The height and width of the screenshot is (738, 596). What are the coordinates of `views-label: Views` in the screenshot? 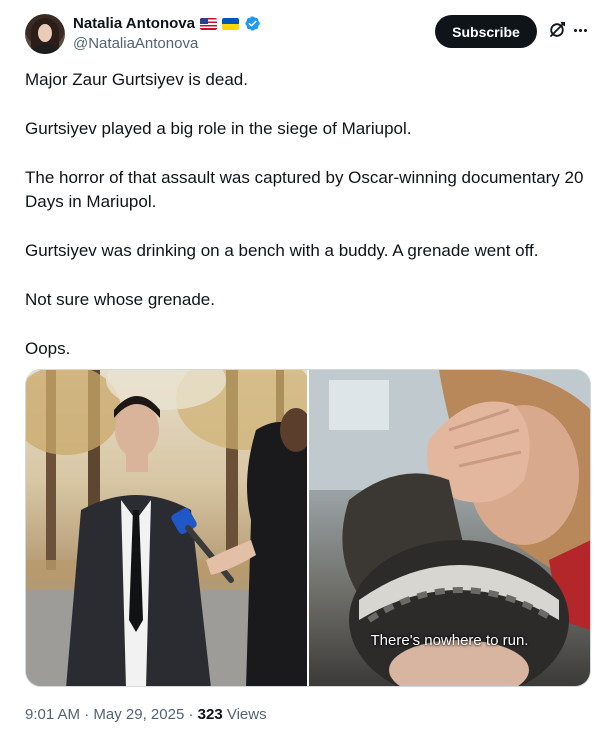 It's located at (246, 714).